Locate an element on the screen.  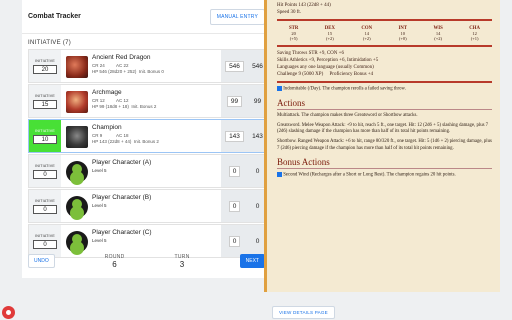
ability-con: CON 14 (+2) is located at coordinates (366, 33).